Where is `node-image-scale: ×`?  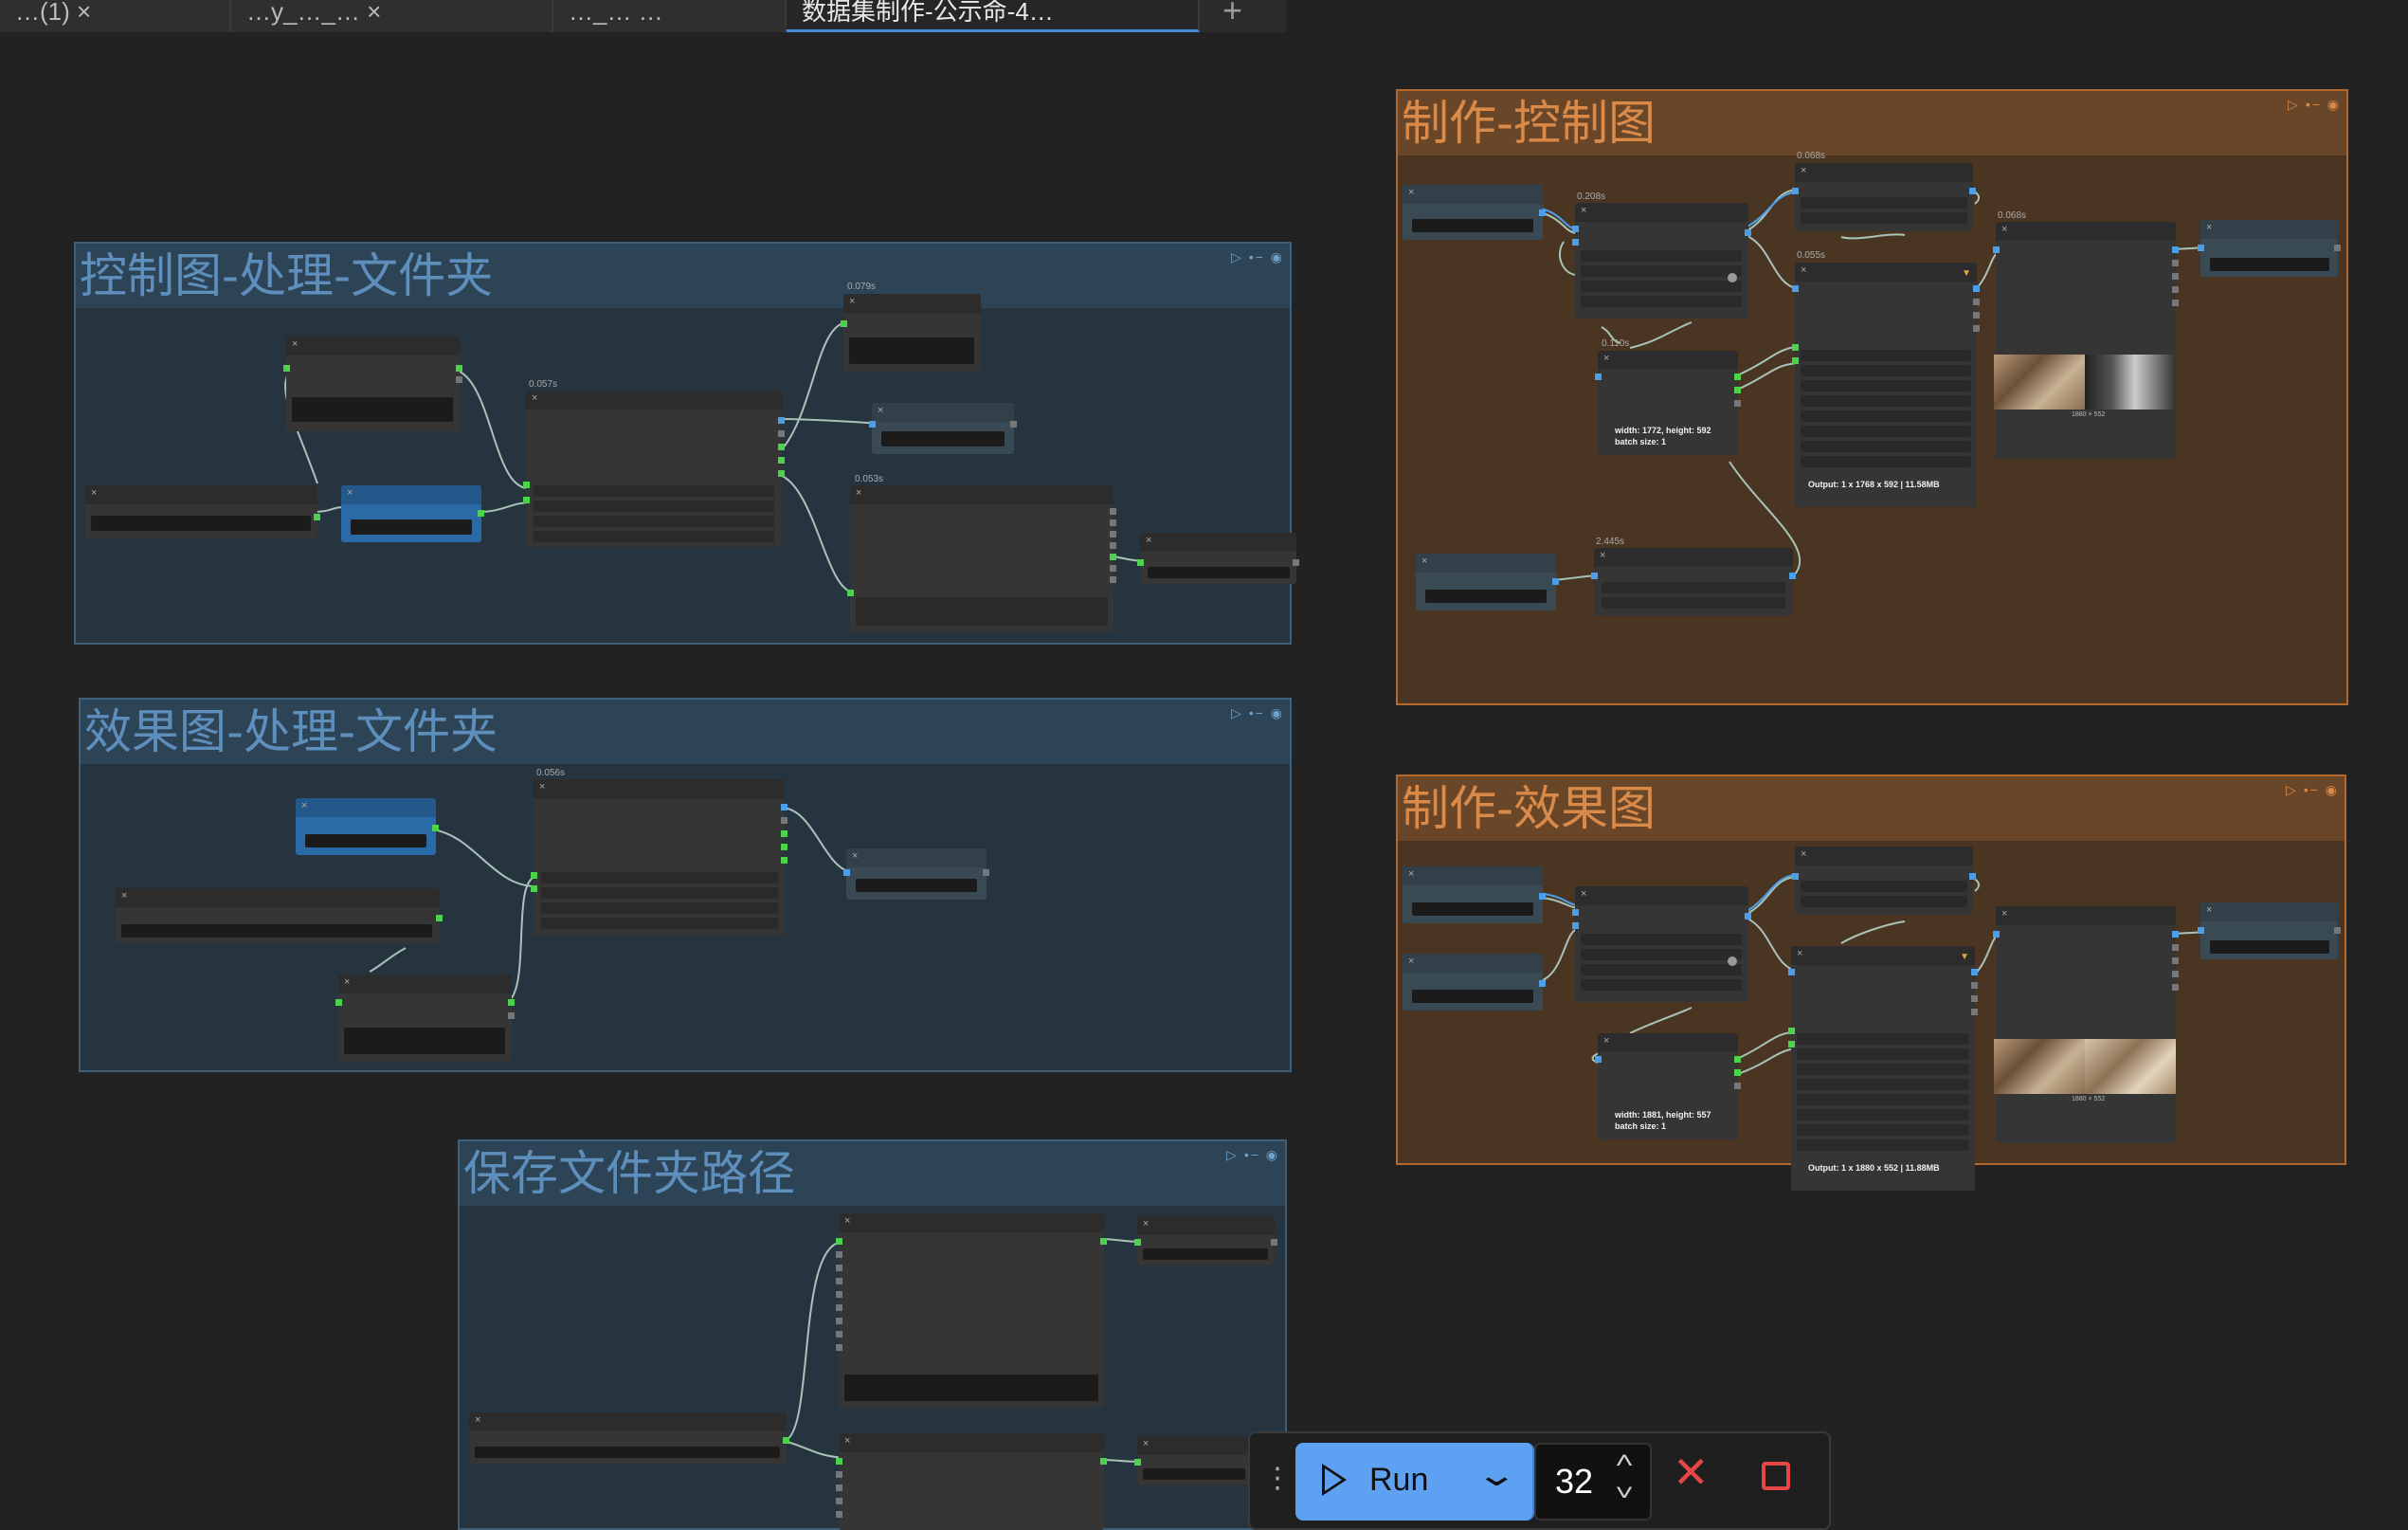
node-image-scale: × is located at coordinates (1884, 197).